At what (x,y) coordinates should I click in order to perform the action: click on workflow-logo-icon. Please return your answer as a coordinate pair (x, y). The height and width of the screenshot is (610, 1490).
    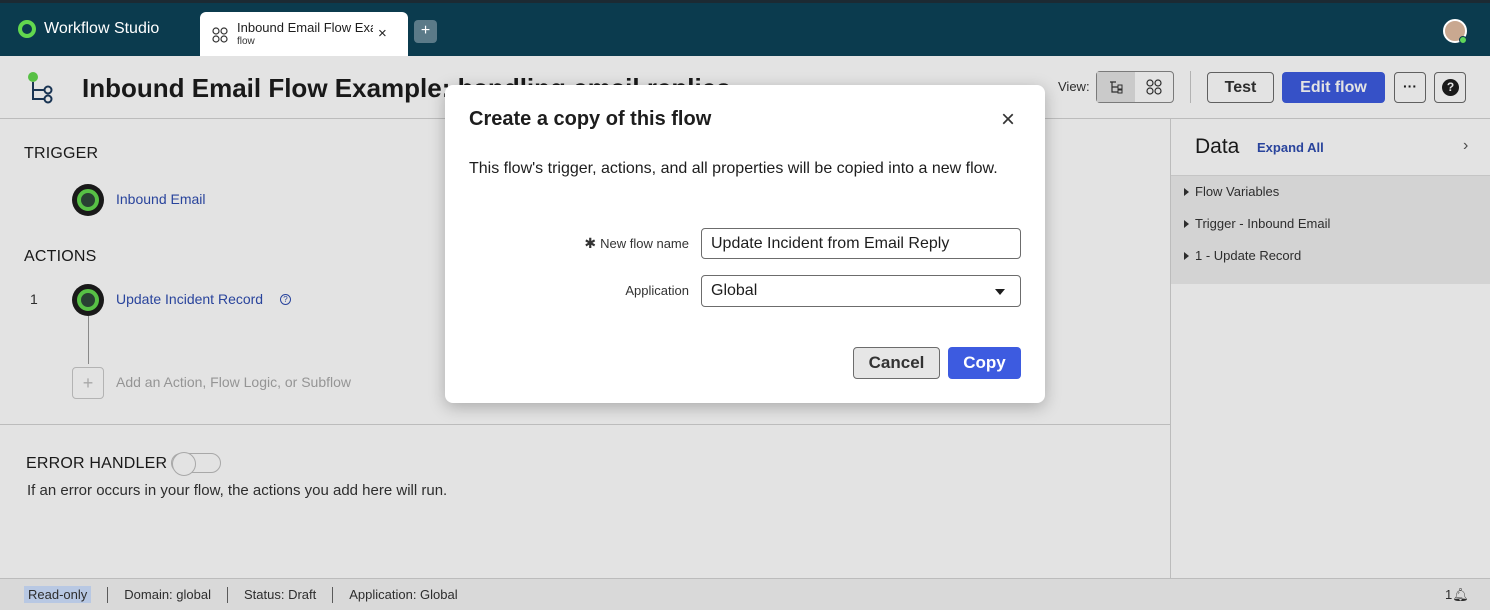
    Looking at the image, I should click on (27, 29).